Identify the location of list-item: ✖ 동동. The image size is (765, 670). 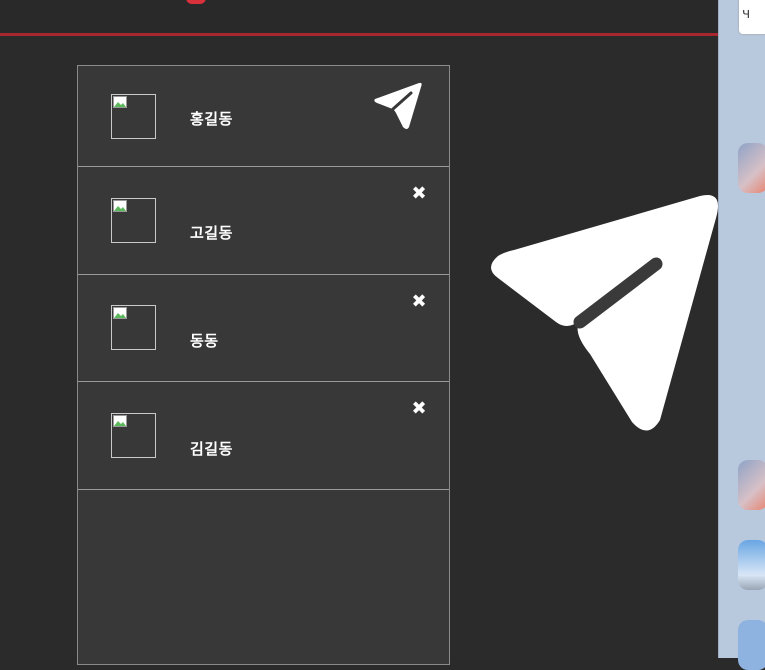
(263, 328).